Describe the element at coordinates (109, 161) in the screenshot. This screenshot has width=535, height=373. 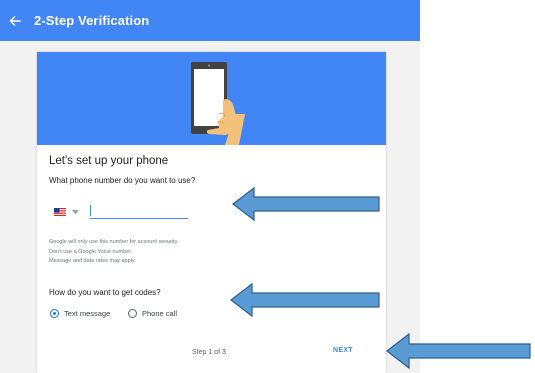
I see `card-title: Let's set up your phone` at that location.